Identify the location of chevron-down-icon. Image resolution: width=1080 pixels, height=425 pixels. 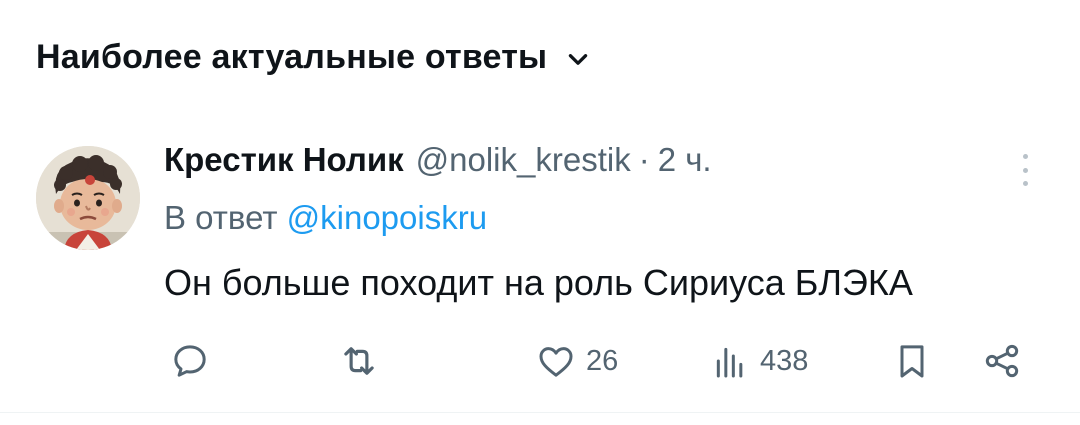
(578, 59).